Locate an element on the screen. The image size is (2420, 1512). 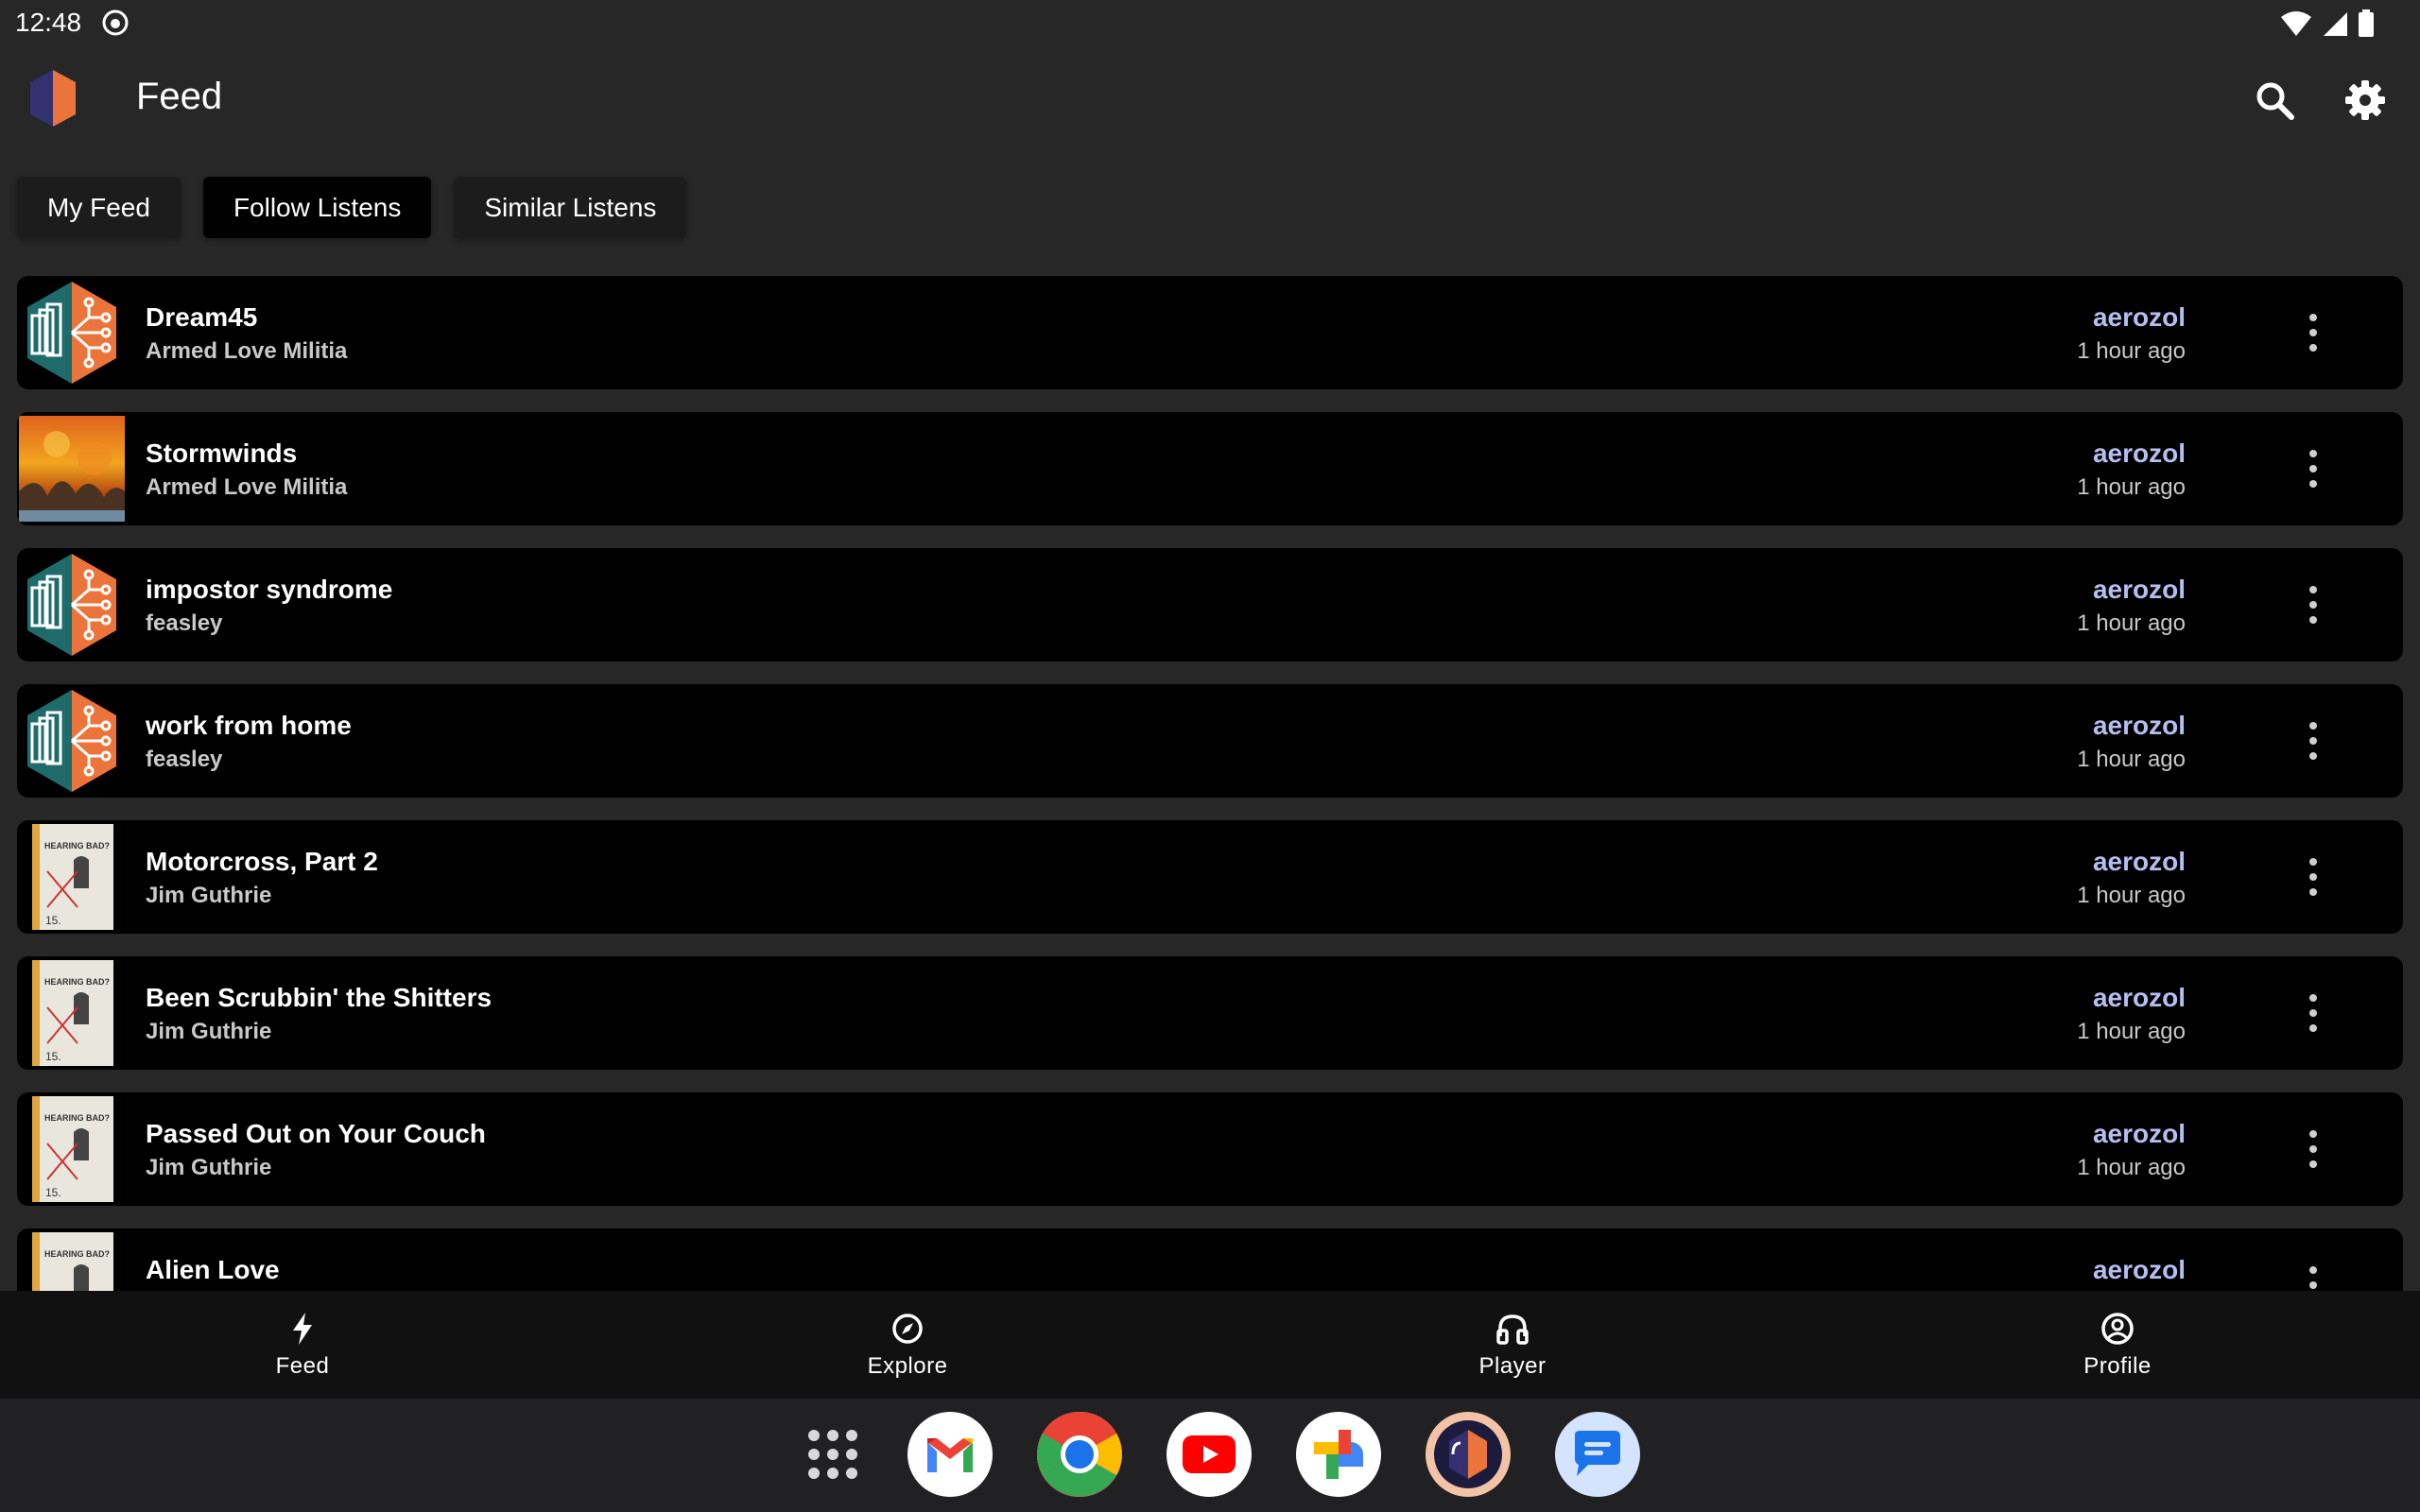
messages-app is located at coordinates (1597, 1454).